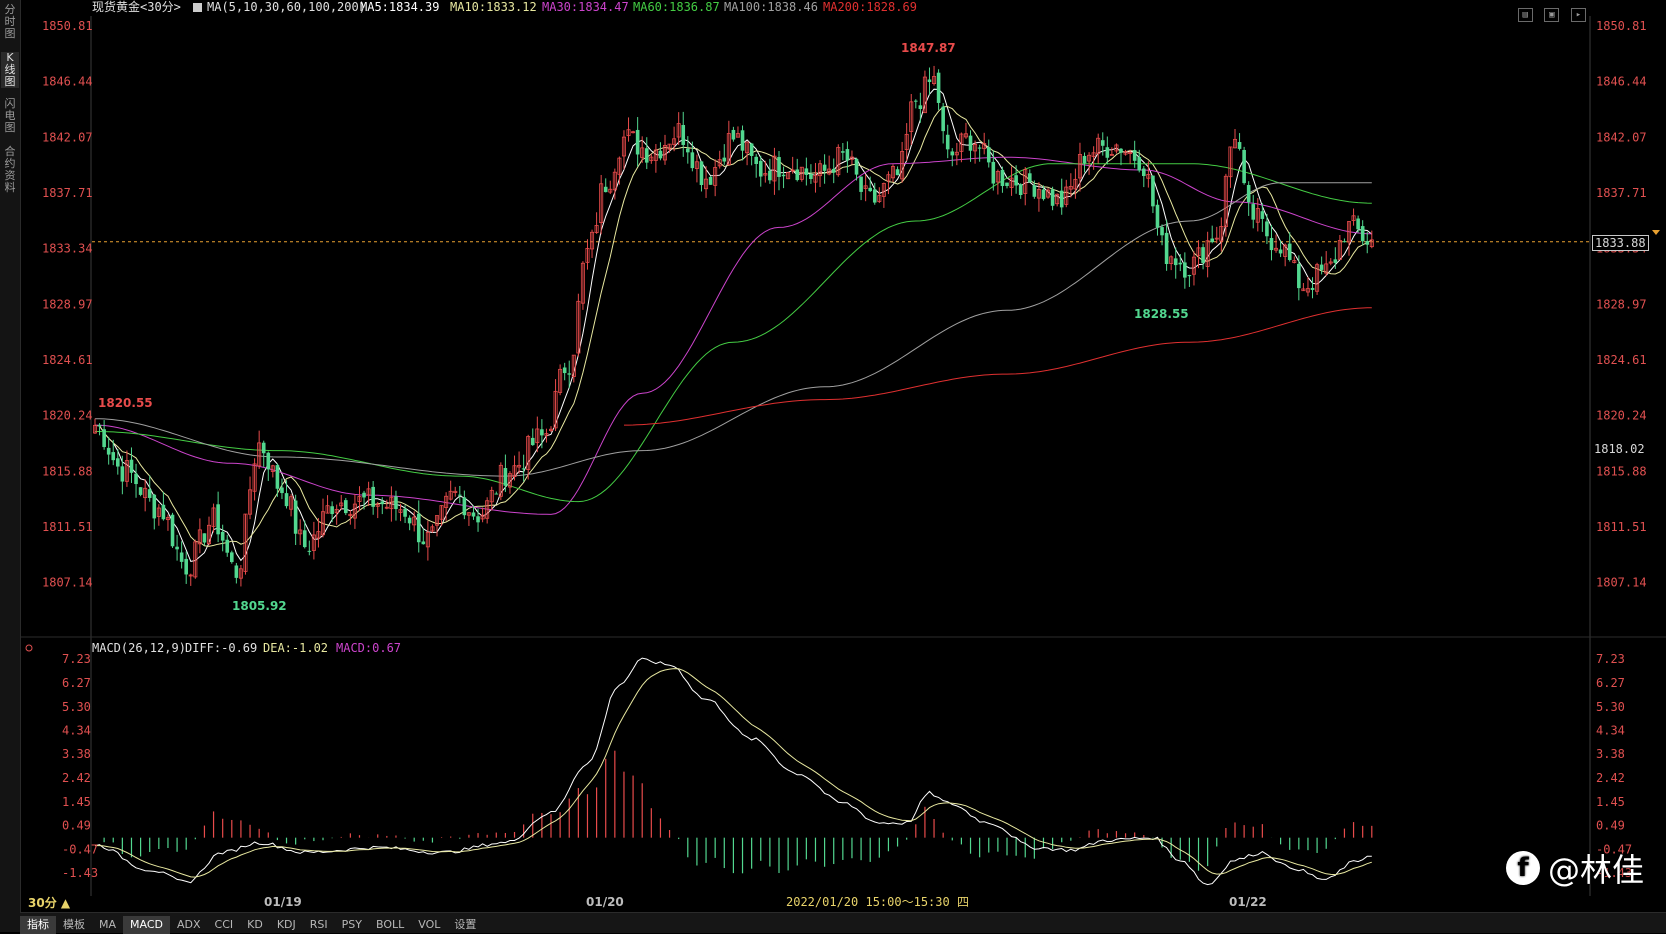 The width and height of the screenshot is (1666, 934). Describe the element at coordinates (76, 778) in the screenshot. I see `macd-tick-left: 2.42` at that location.